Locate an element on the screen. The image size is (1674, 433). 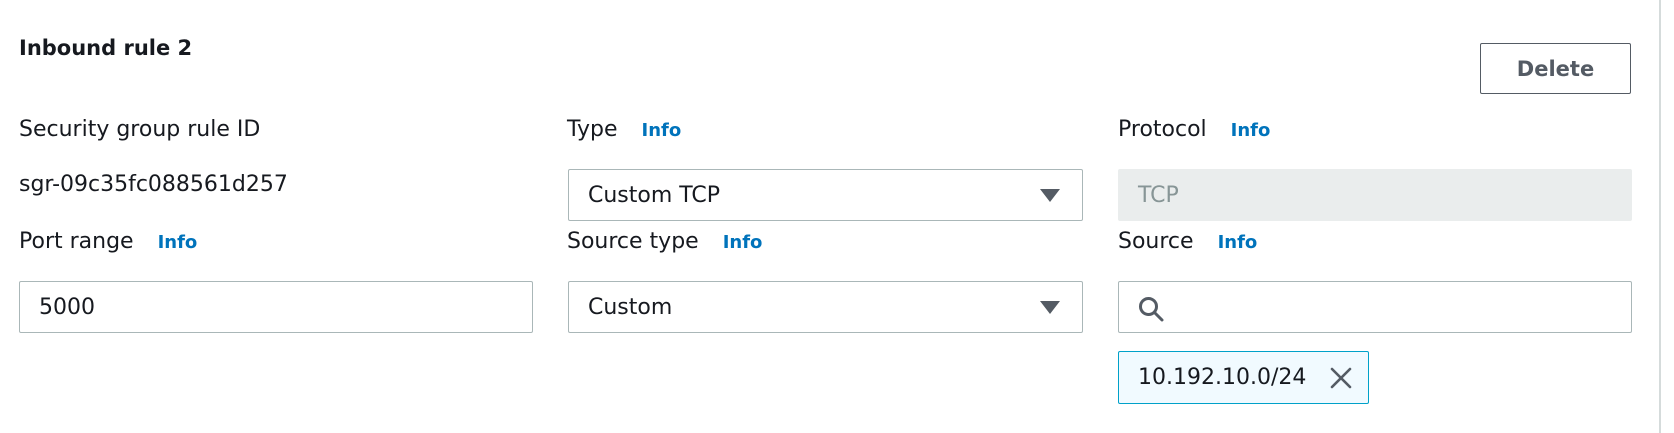
protocol-field-value: TCP is located at coordinates (1158, 195).